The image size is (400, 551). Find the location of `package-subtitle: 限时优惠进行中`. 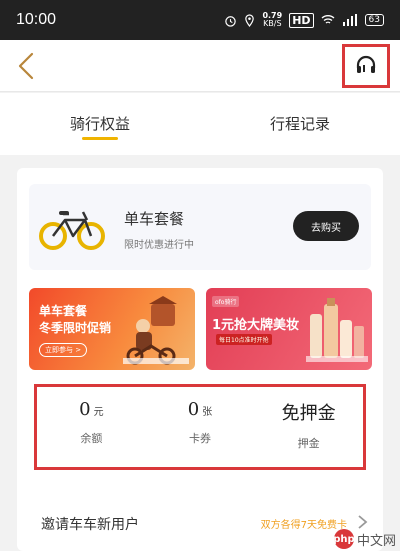

package-subtitle: 限时优惠进行中 is located at coordinates (159, 245).